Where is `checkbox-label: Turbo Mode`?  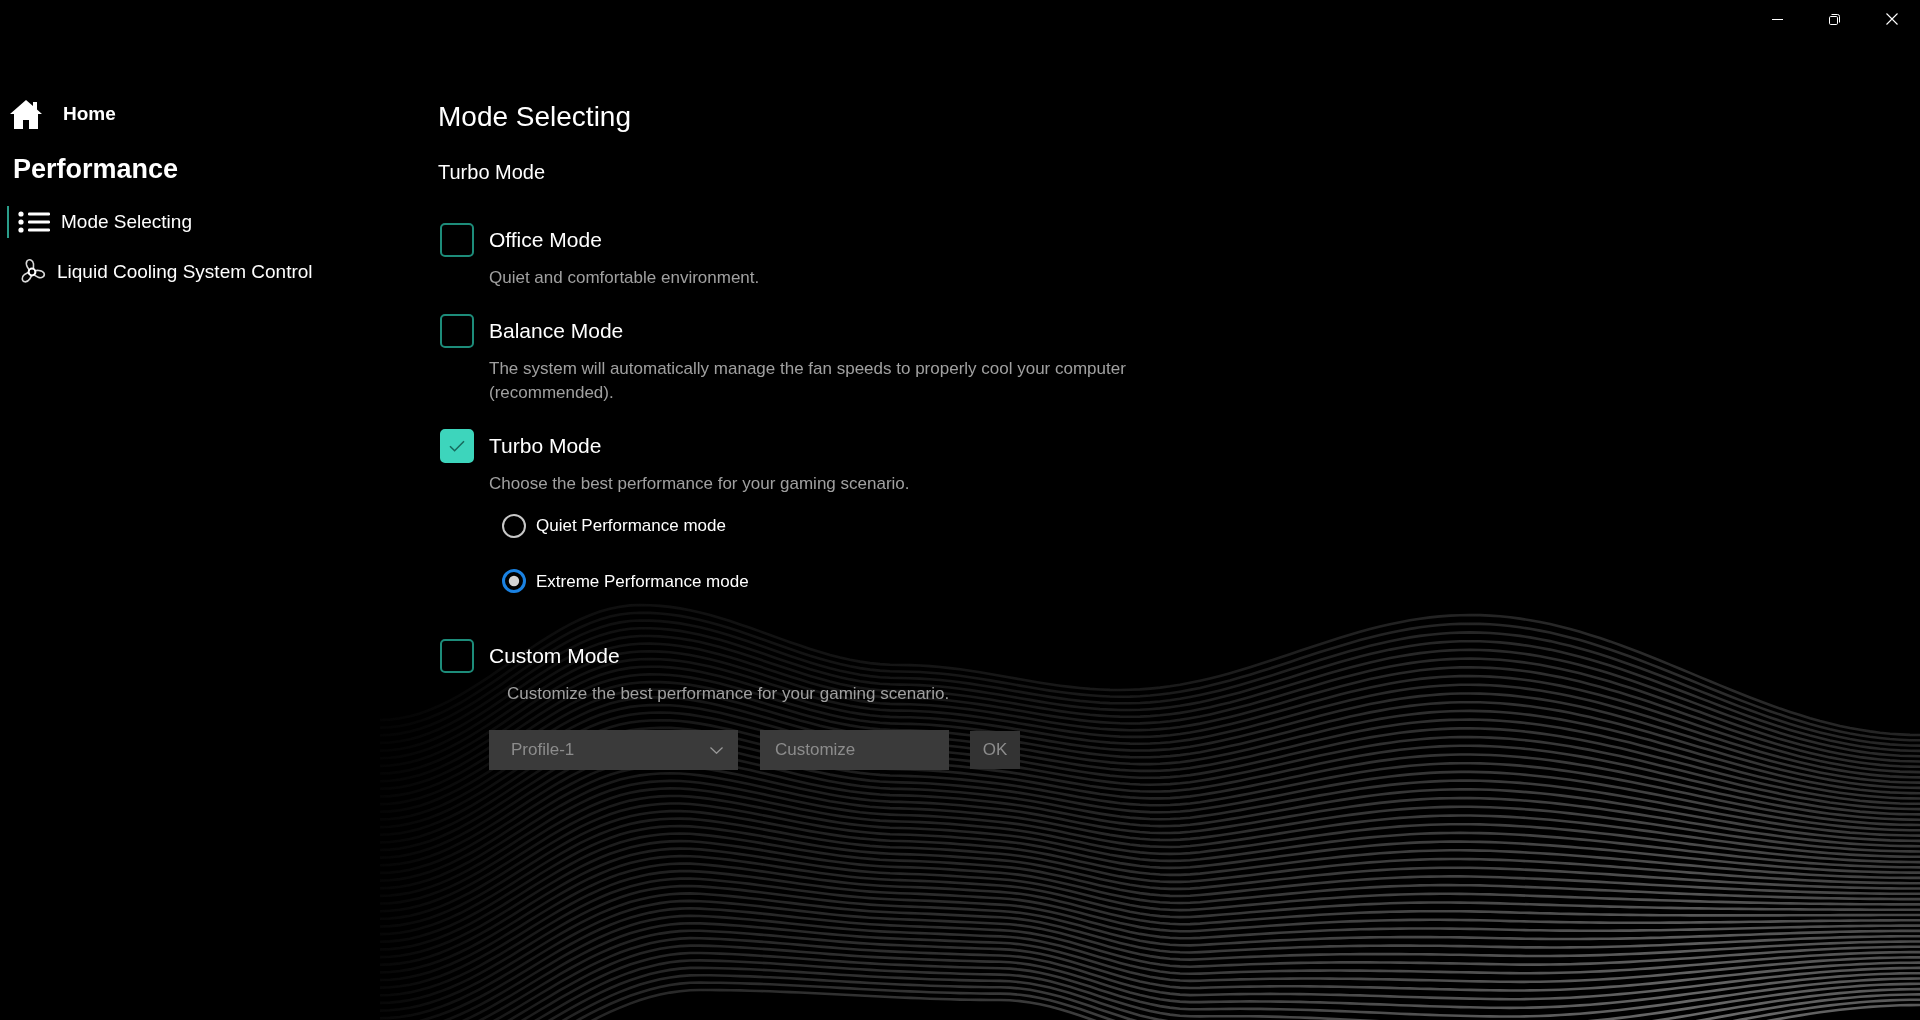 checkbox-label: Turbo Mode is located at coordinates (545, 446).